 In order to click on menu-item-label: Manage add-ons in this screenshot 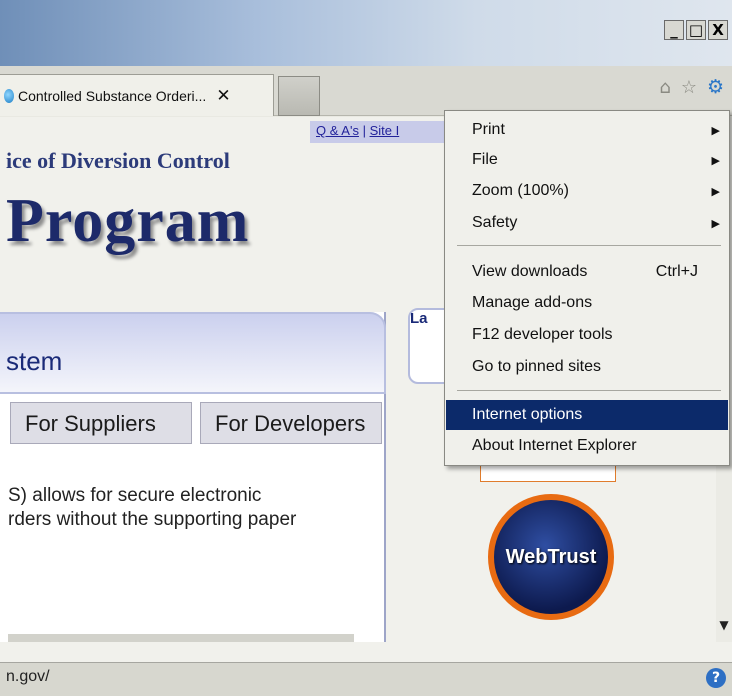, I will do `click(532, 302)`.